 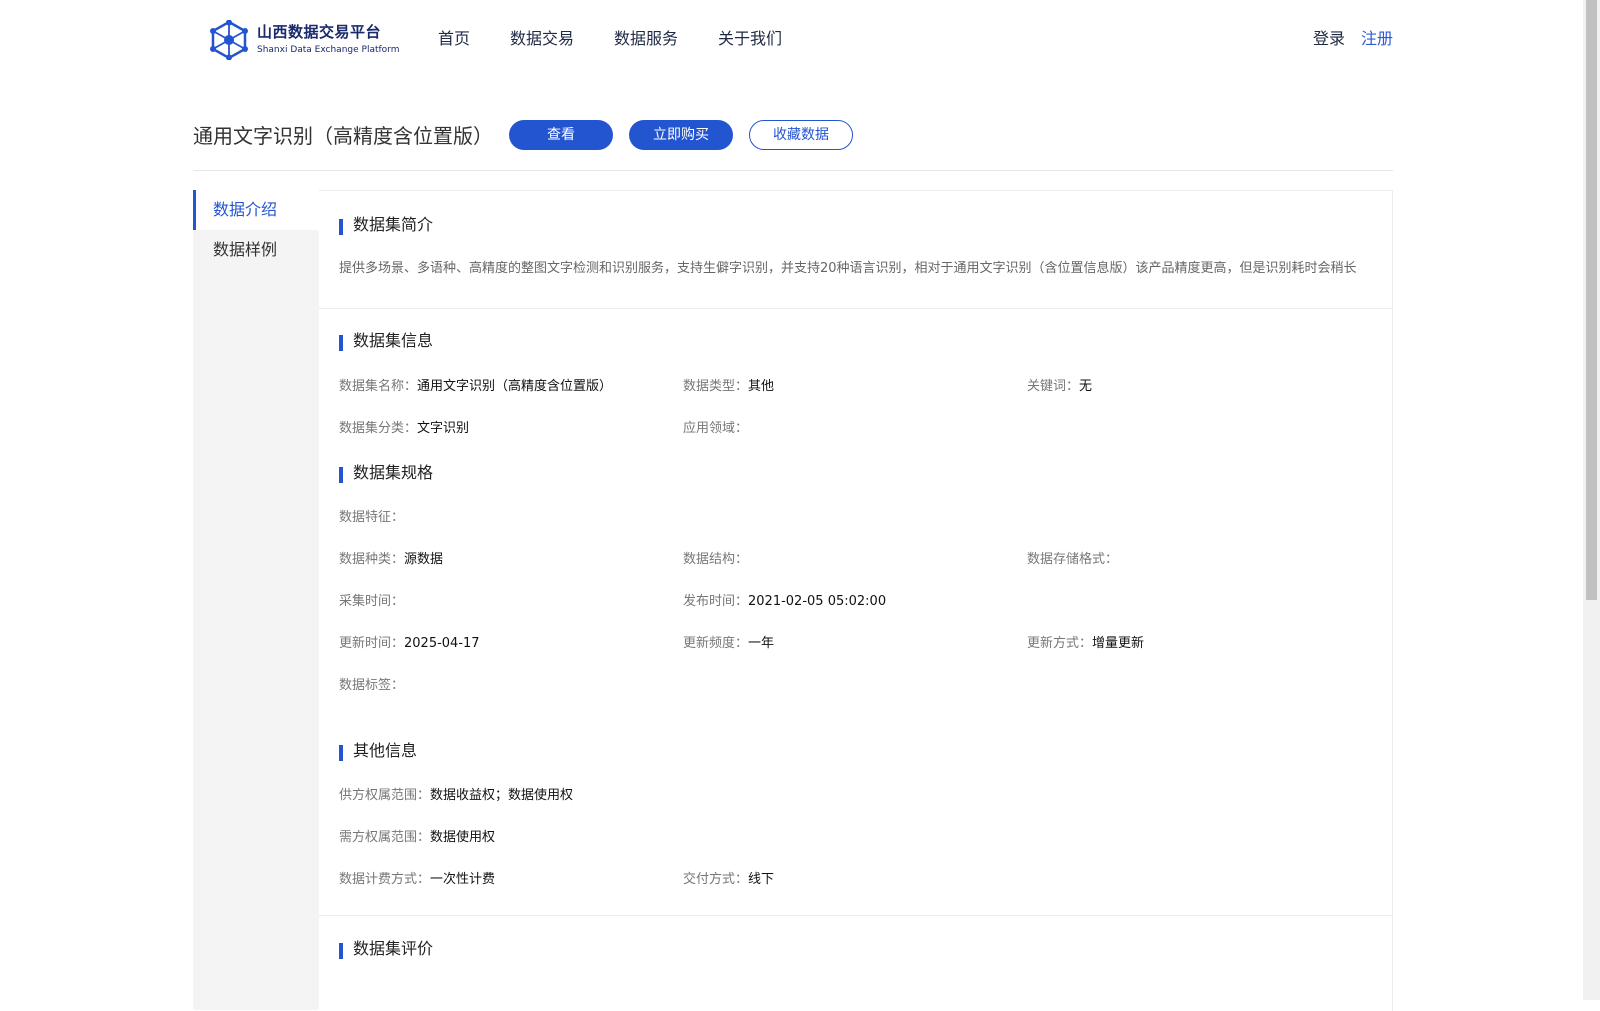 What do you see at coordinates (454, 39) in the screenshot?
I see `nav-home: 首页` at bounding box center [454, 39].